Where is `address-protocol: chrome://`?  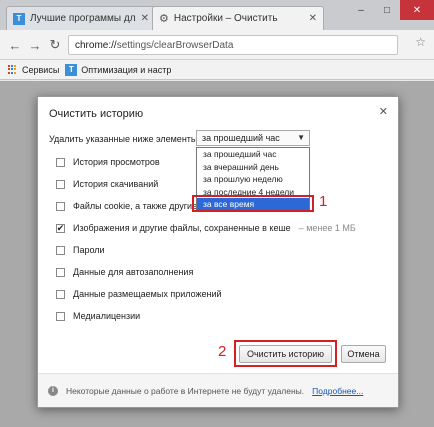
address-protocol: chrome:// is located at coordinates (96, 45).